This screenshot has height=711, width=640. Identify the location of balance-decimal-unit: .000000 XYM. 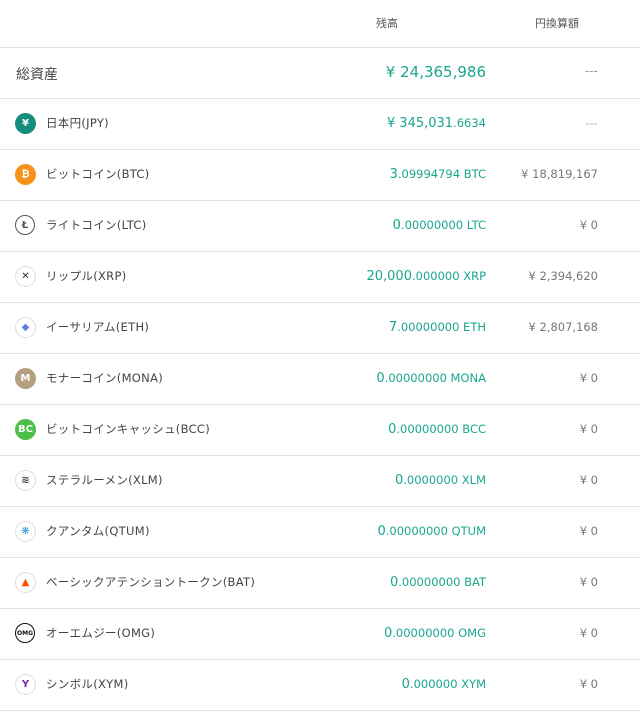
(447, 684).